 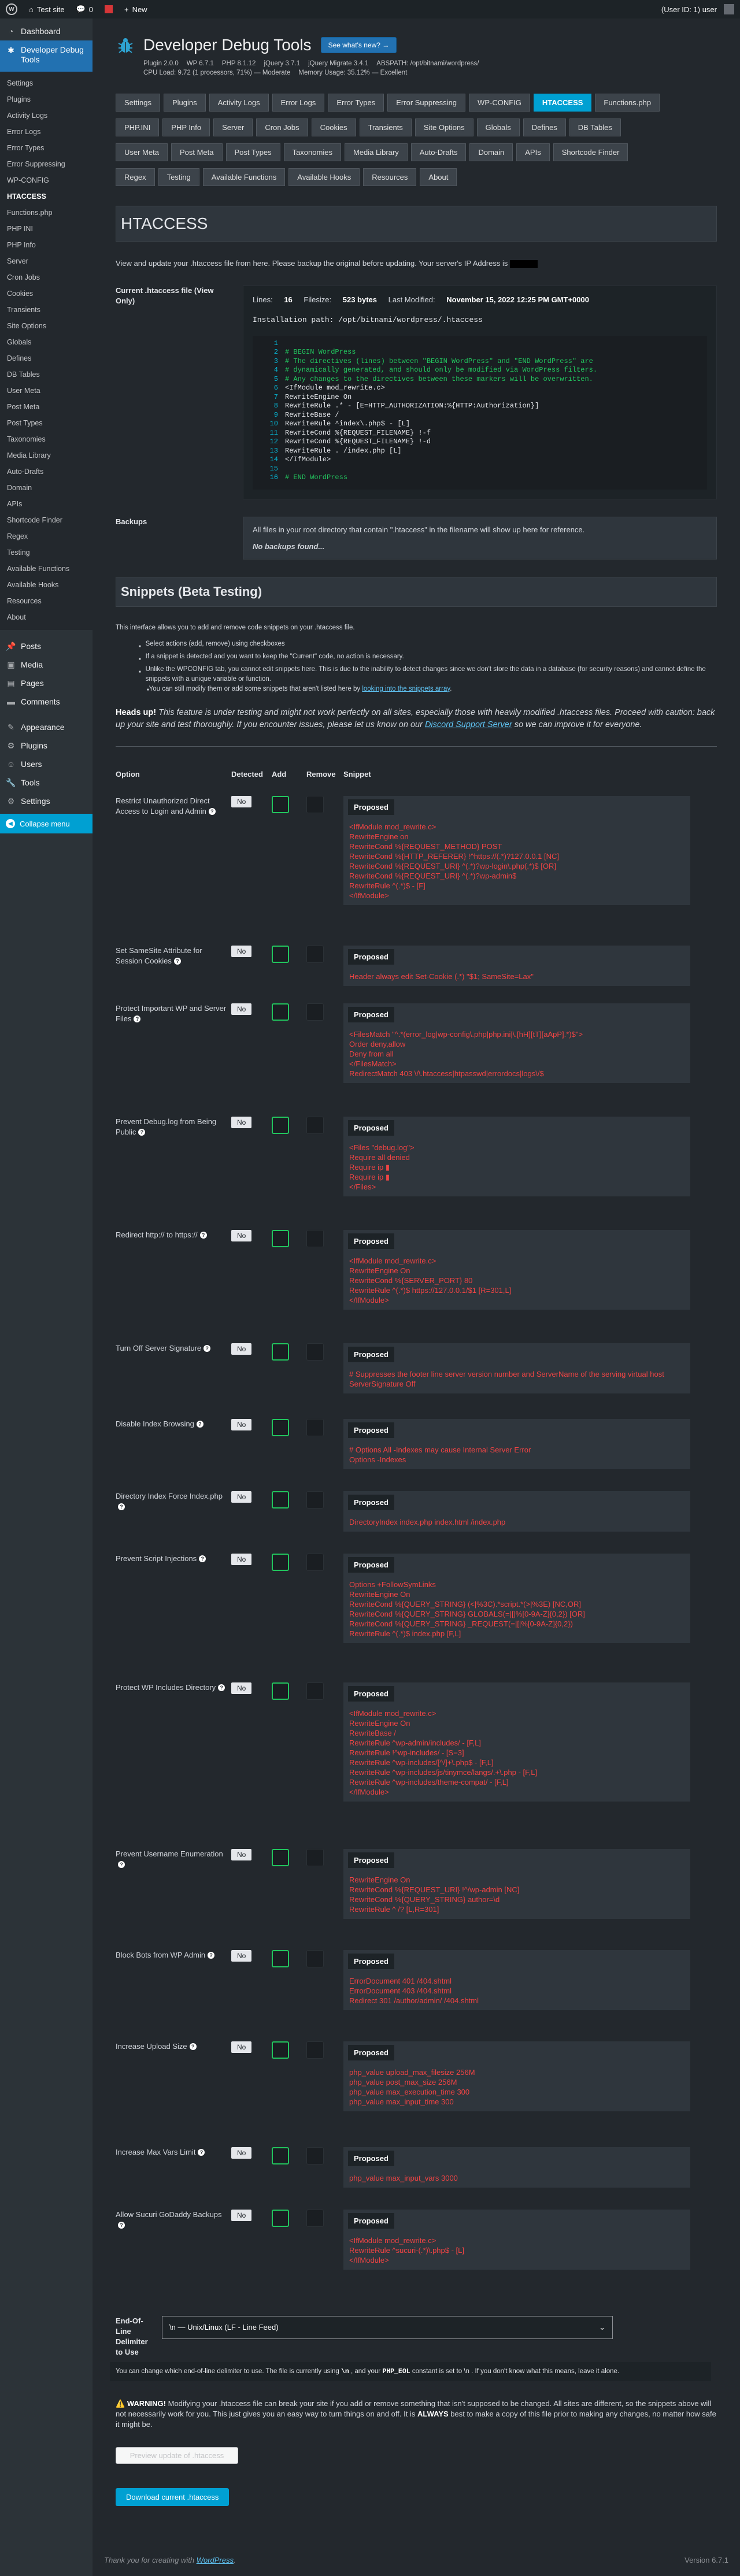 What do you see at coordinates (85, 9) in the screenshot?
I see `comments-link: 💬 0` at bounding box center [85, 9].